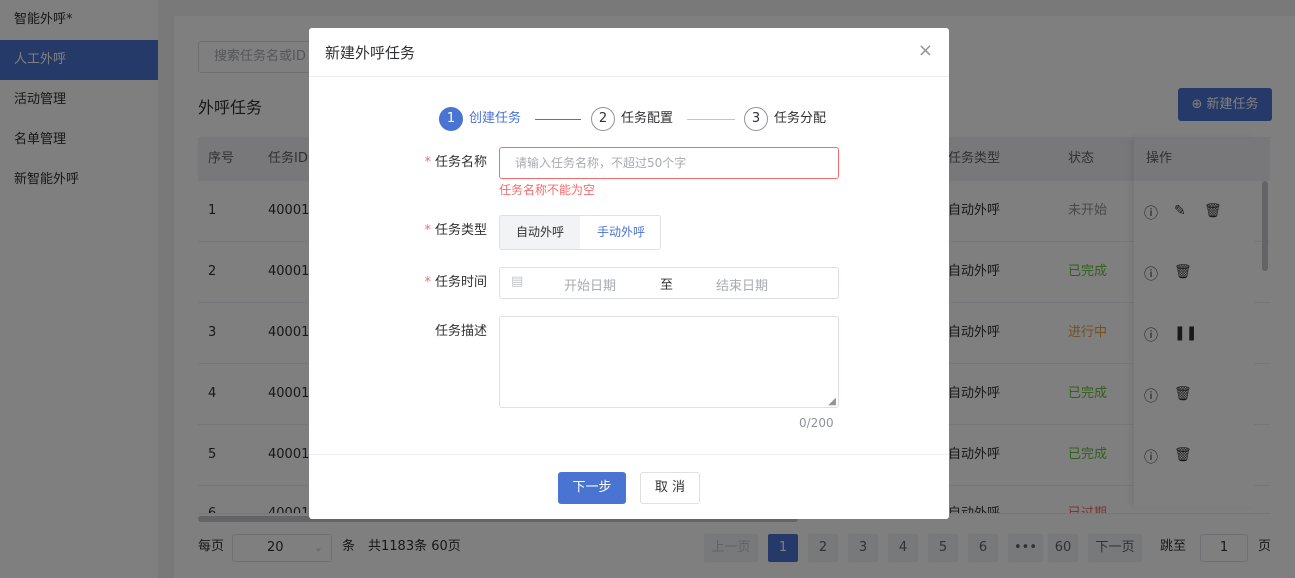 The height and width of the screenshot is (578, 1295). I want to click on cancel-button: 取 消, so click(670, 488).